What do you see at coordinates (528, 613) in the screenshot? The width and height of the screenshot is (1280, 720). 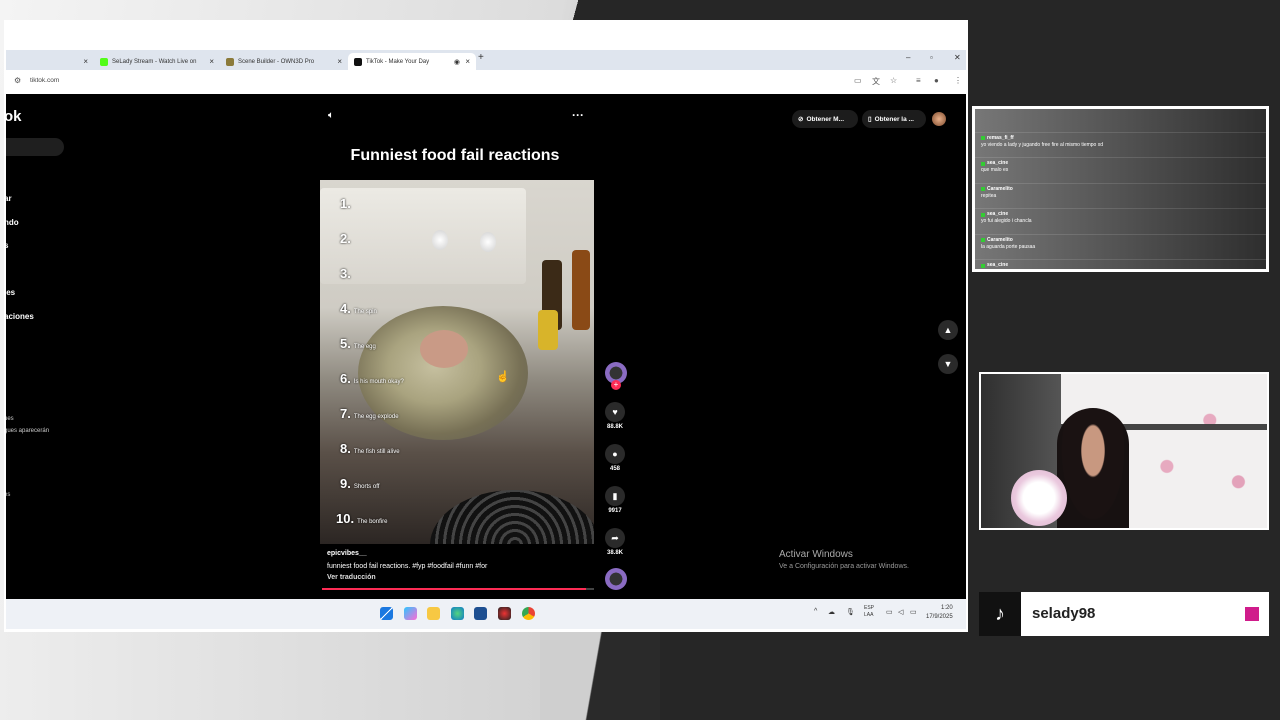 I see `chrome-icon` at bounding box center [528, 613].